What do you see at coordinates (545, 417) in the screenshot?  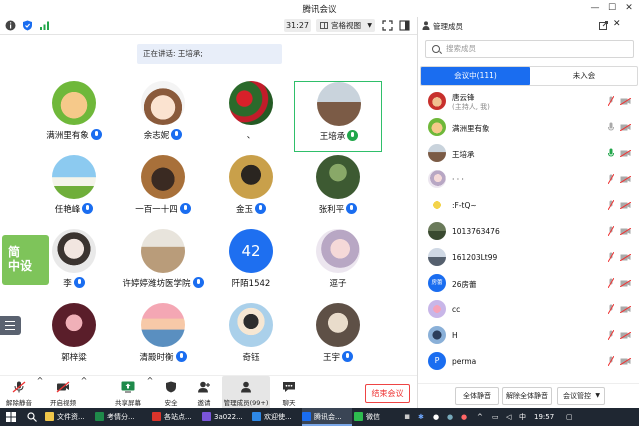 I see `clock: 19:57` at bounding box center [545, 417].